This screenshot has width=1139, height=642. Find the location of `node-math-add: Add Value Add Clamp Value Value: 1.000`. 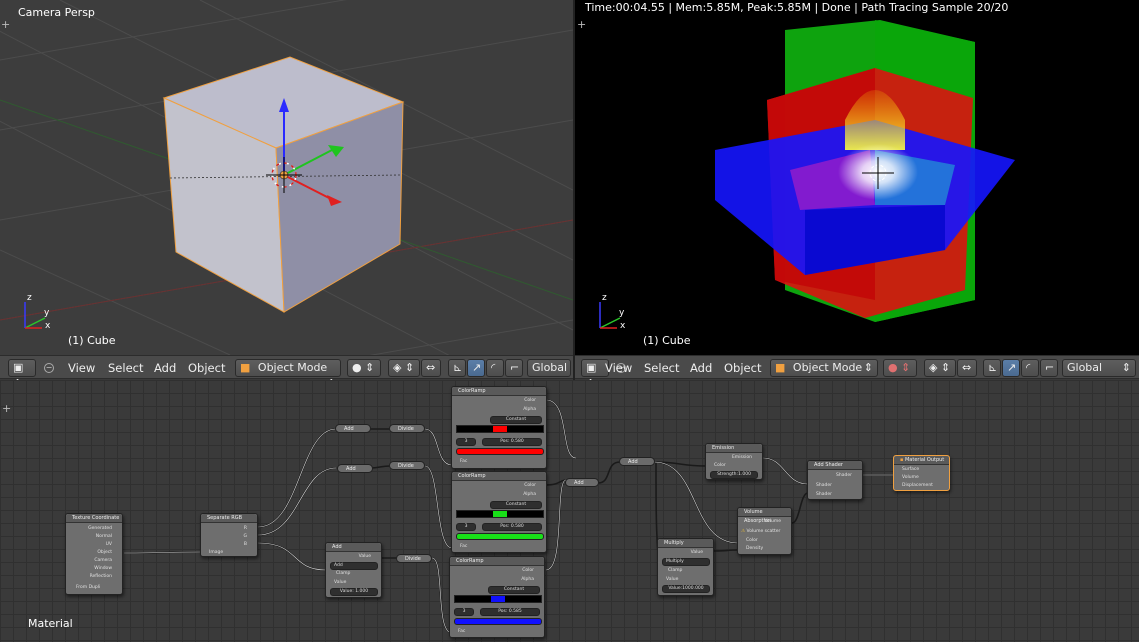

node-math-add: Add Value Add Clamp Value Value: 1.000 is located at coordinates (353, 570).